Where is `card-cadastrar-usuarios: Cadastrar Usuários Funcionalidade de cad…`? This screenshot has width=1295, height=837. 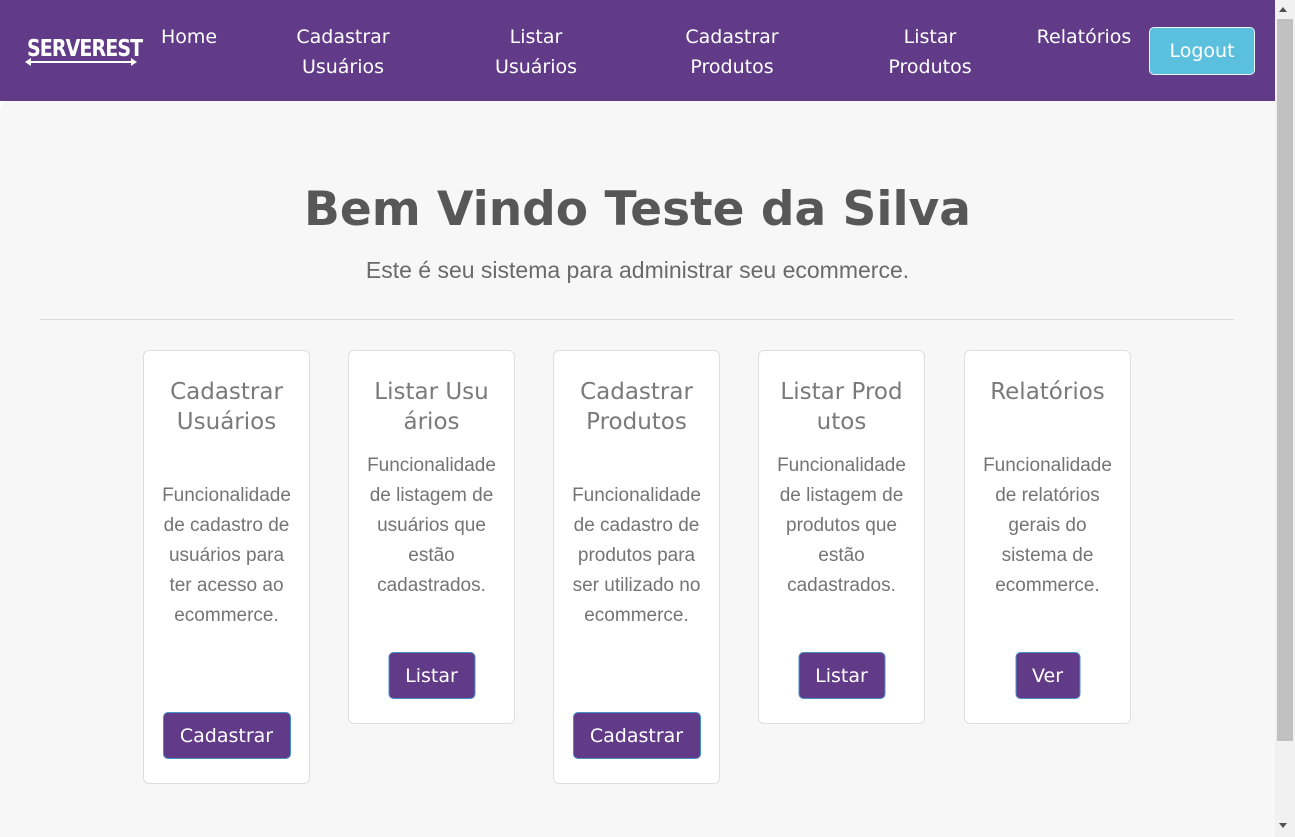
card-cadastrar-usuarios: Cadastrar Usuários Funcionalidade de cad… is located at coordinates (226, 567).